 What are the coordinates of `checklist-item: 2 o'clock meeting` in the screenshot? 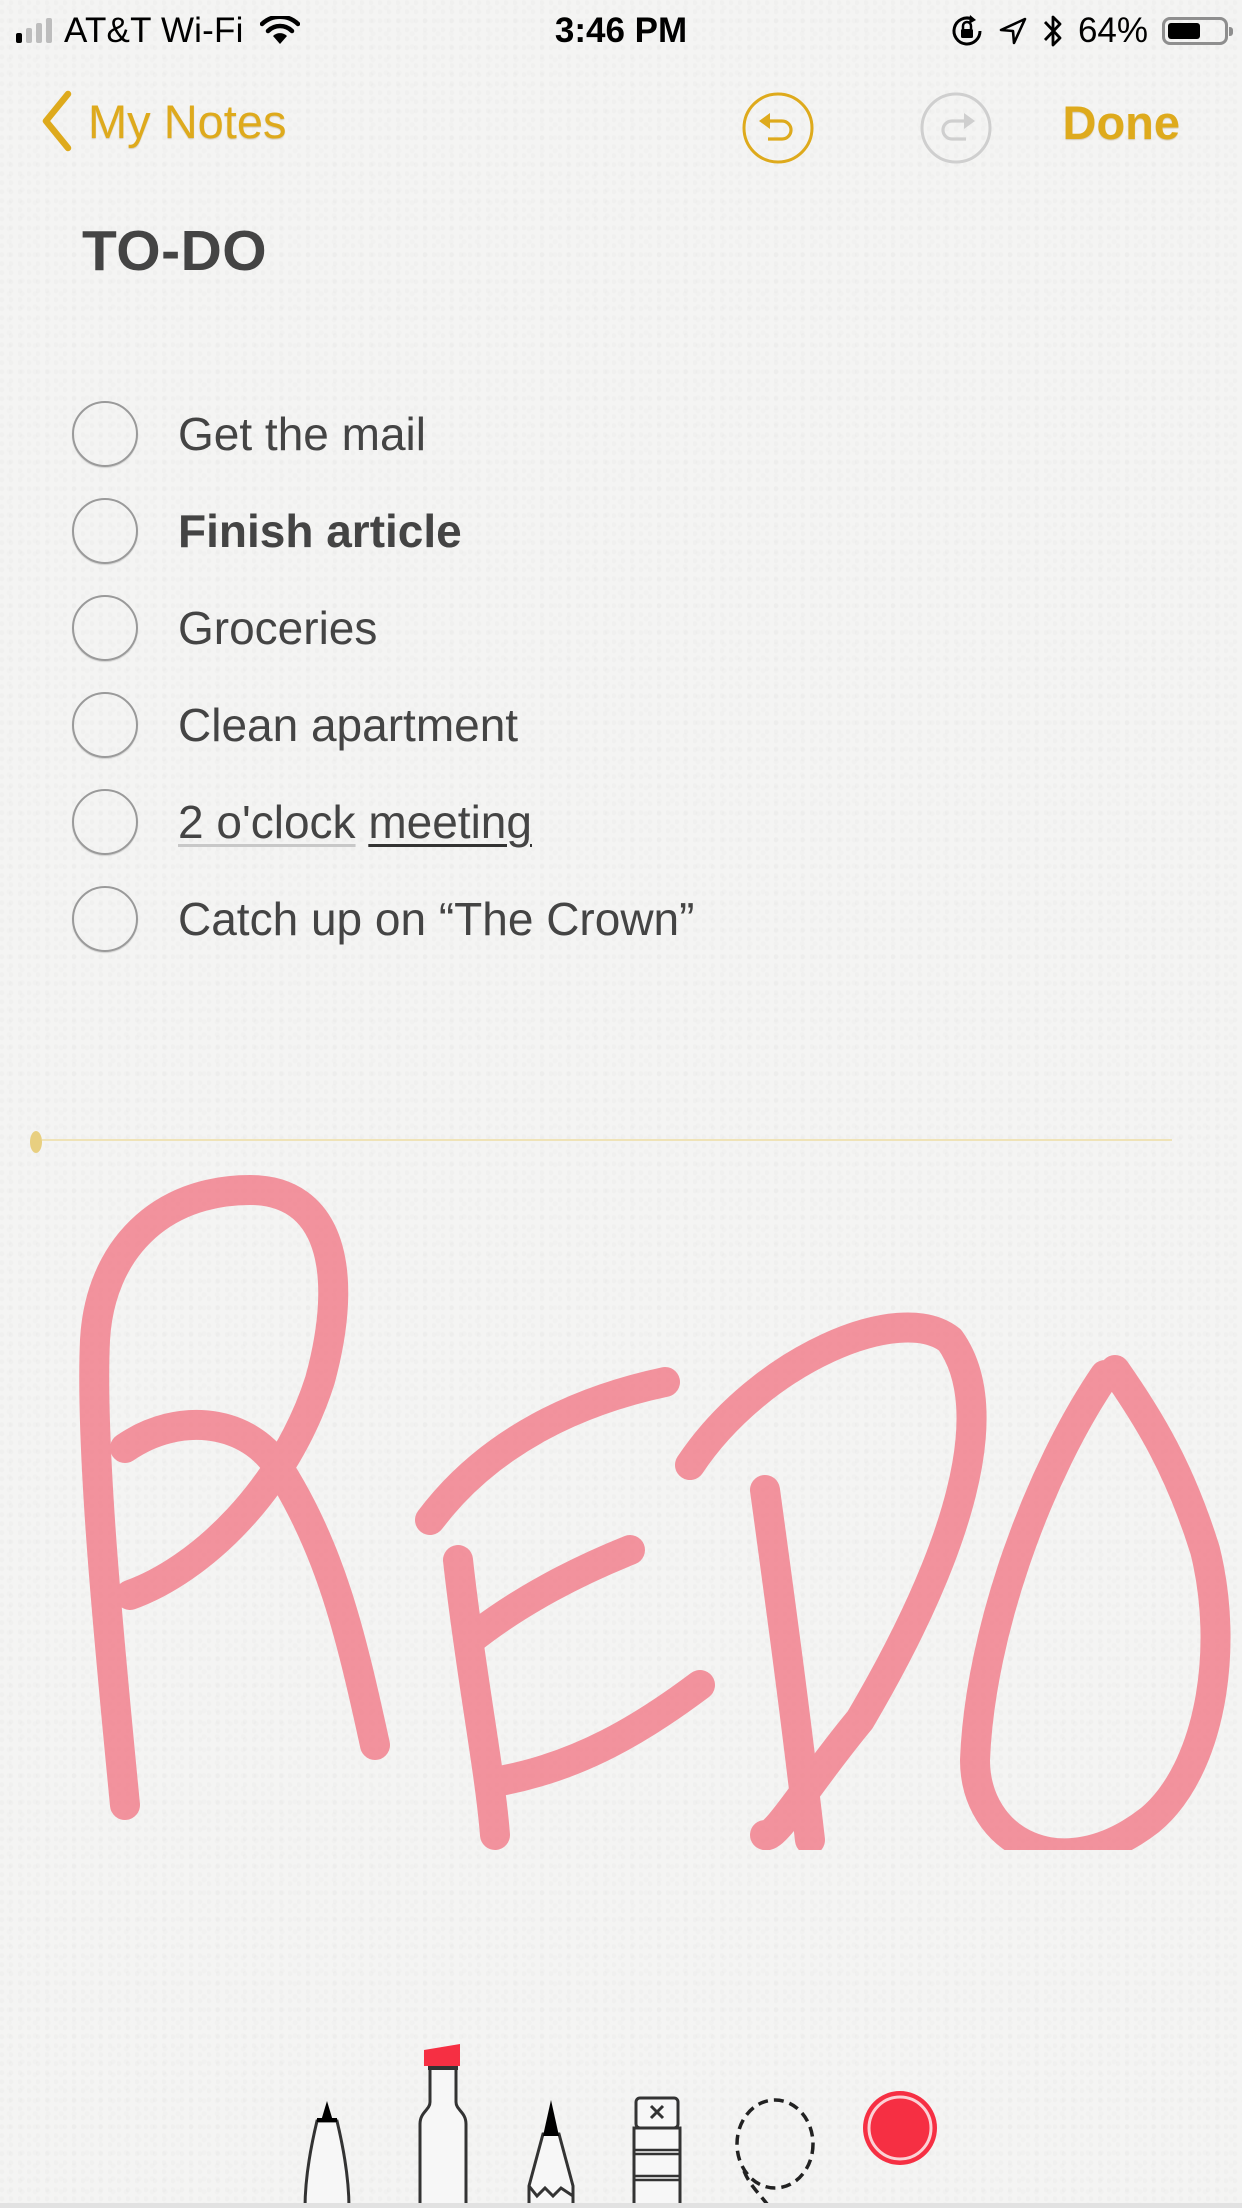 It's located at (383, 821).